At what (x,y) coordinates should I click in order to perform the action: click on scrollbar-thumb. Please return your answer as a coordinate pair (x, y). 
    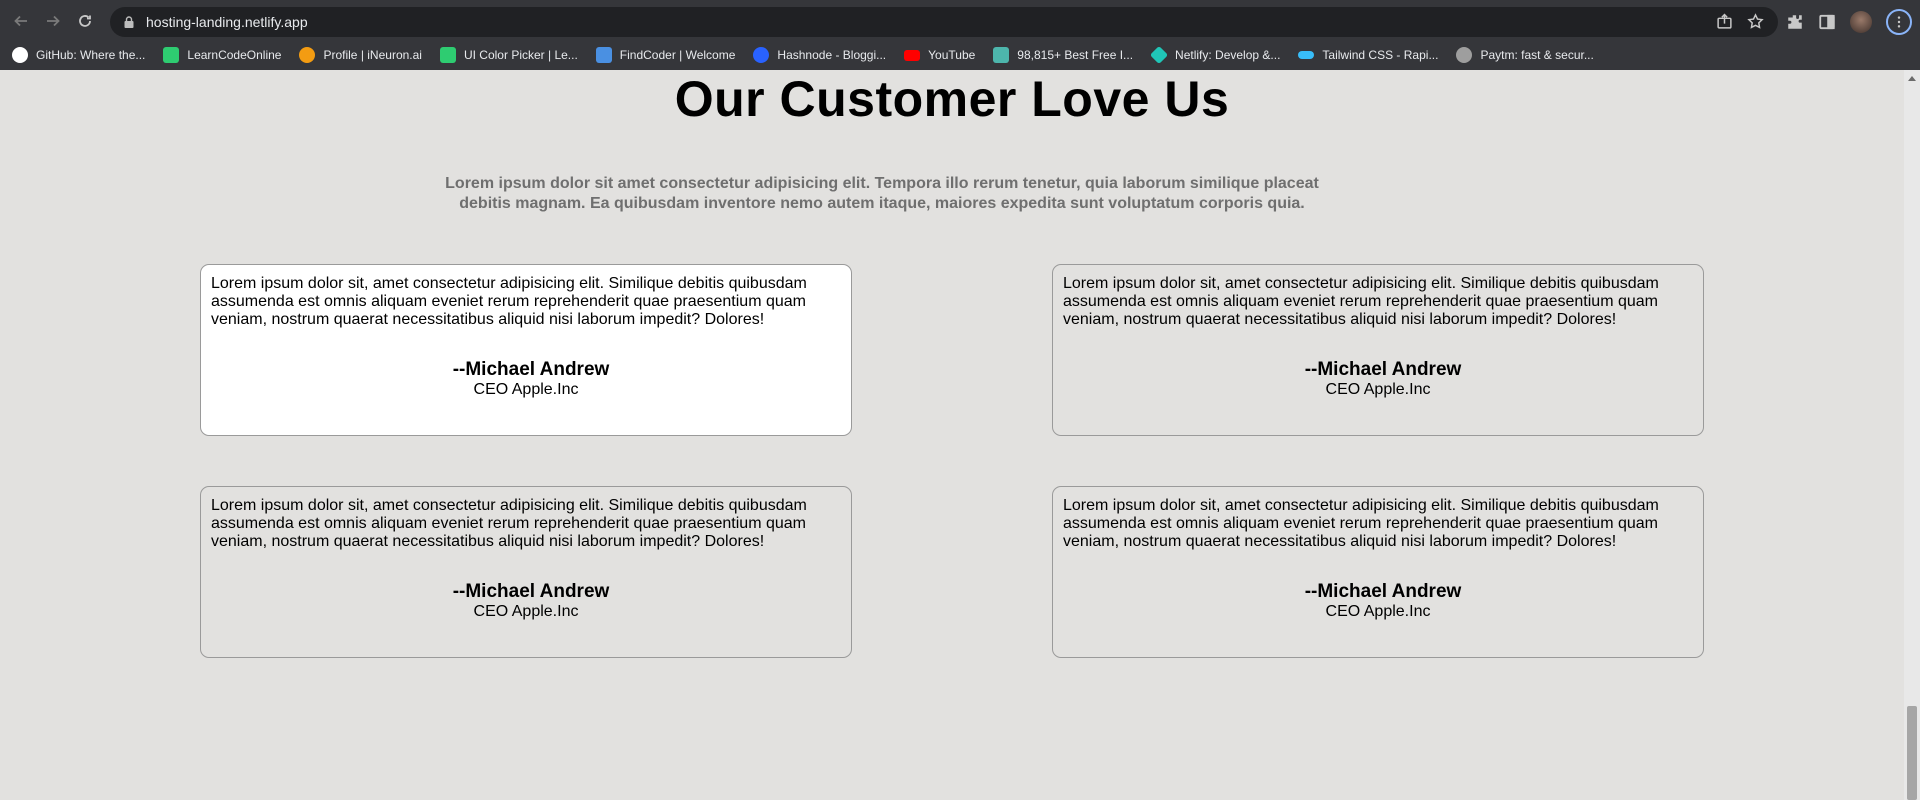
    Looking at the image, I should click on (1912, 753).